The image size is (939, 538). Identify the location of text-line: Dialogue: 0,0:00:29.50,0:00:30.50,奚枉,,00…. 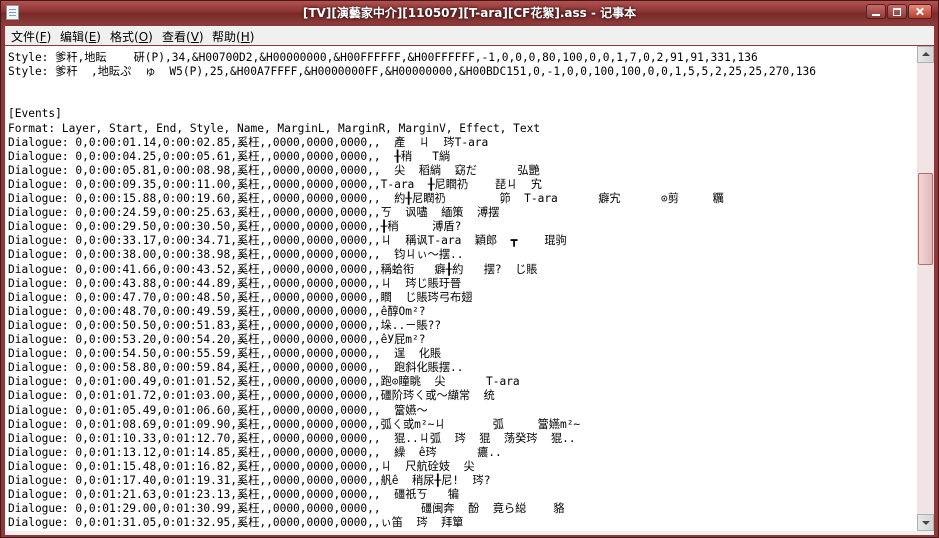
(235, 227).